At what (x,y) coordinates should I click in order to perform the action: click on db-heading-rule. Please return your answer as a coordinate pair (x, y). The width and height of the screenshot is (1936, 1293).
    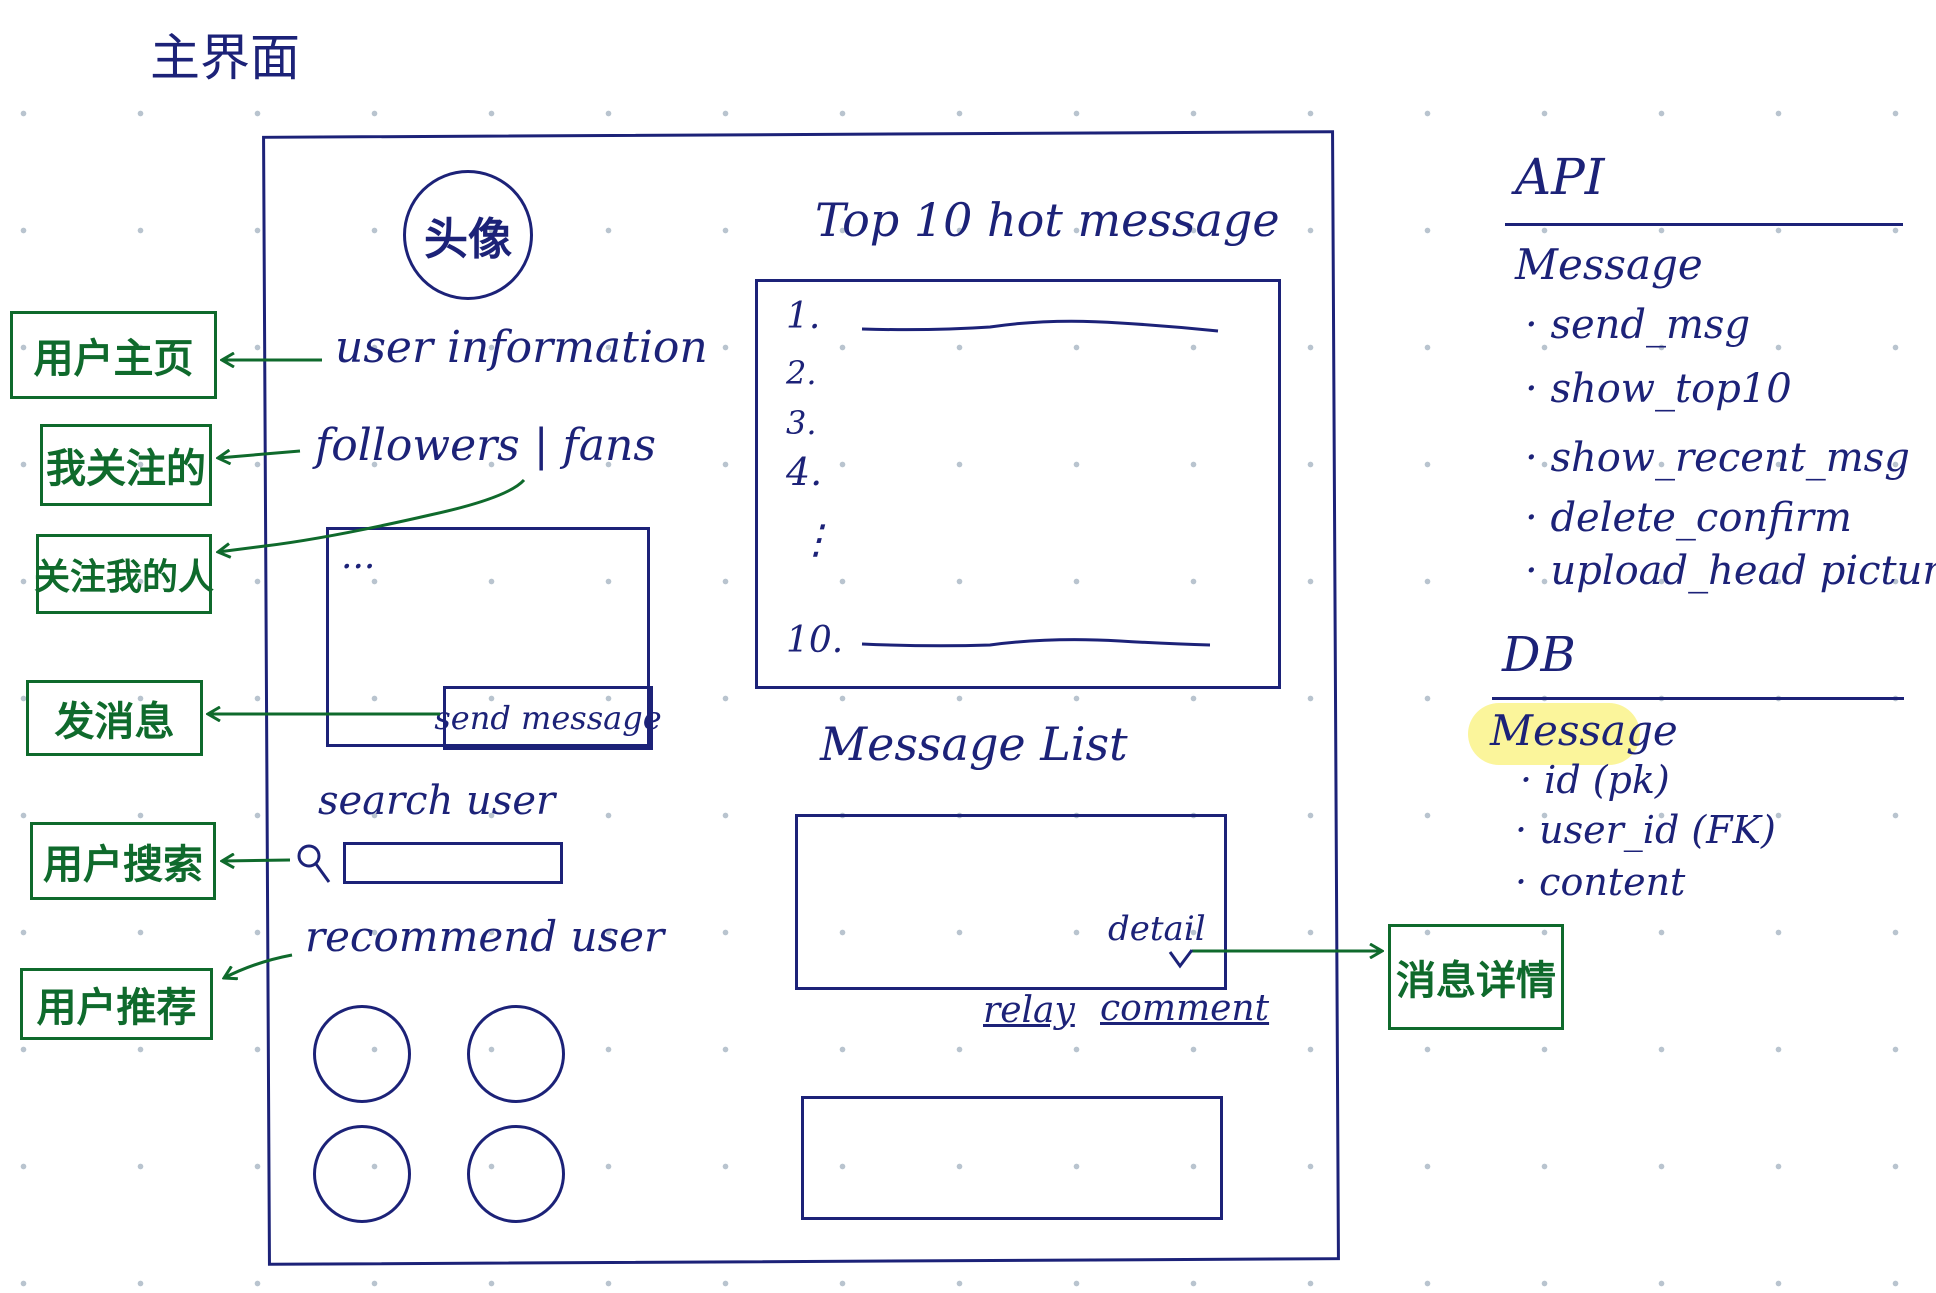
    Looking at the image, I should click on (1698, 698).